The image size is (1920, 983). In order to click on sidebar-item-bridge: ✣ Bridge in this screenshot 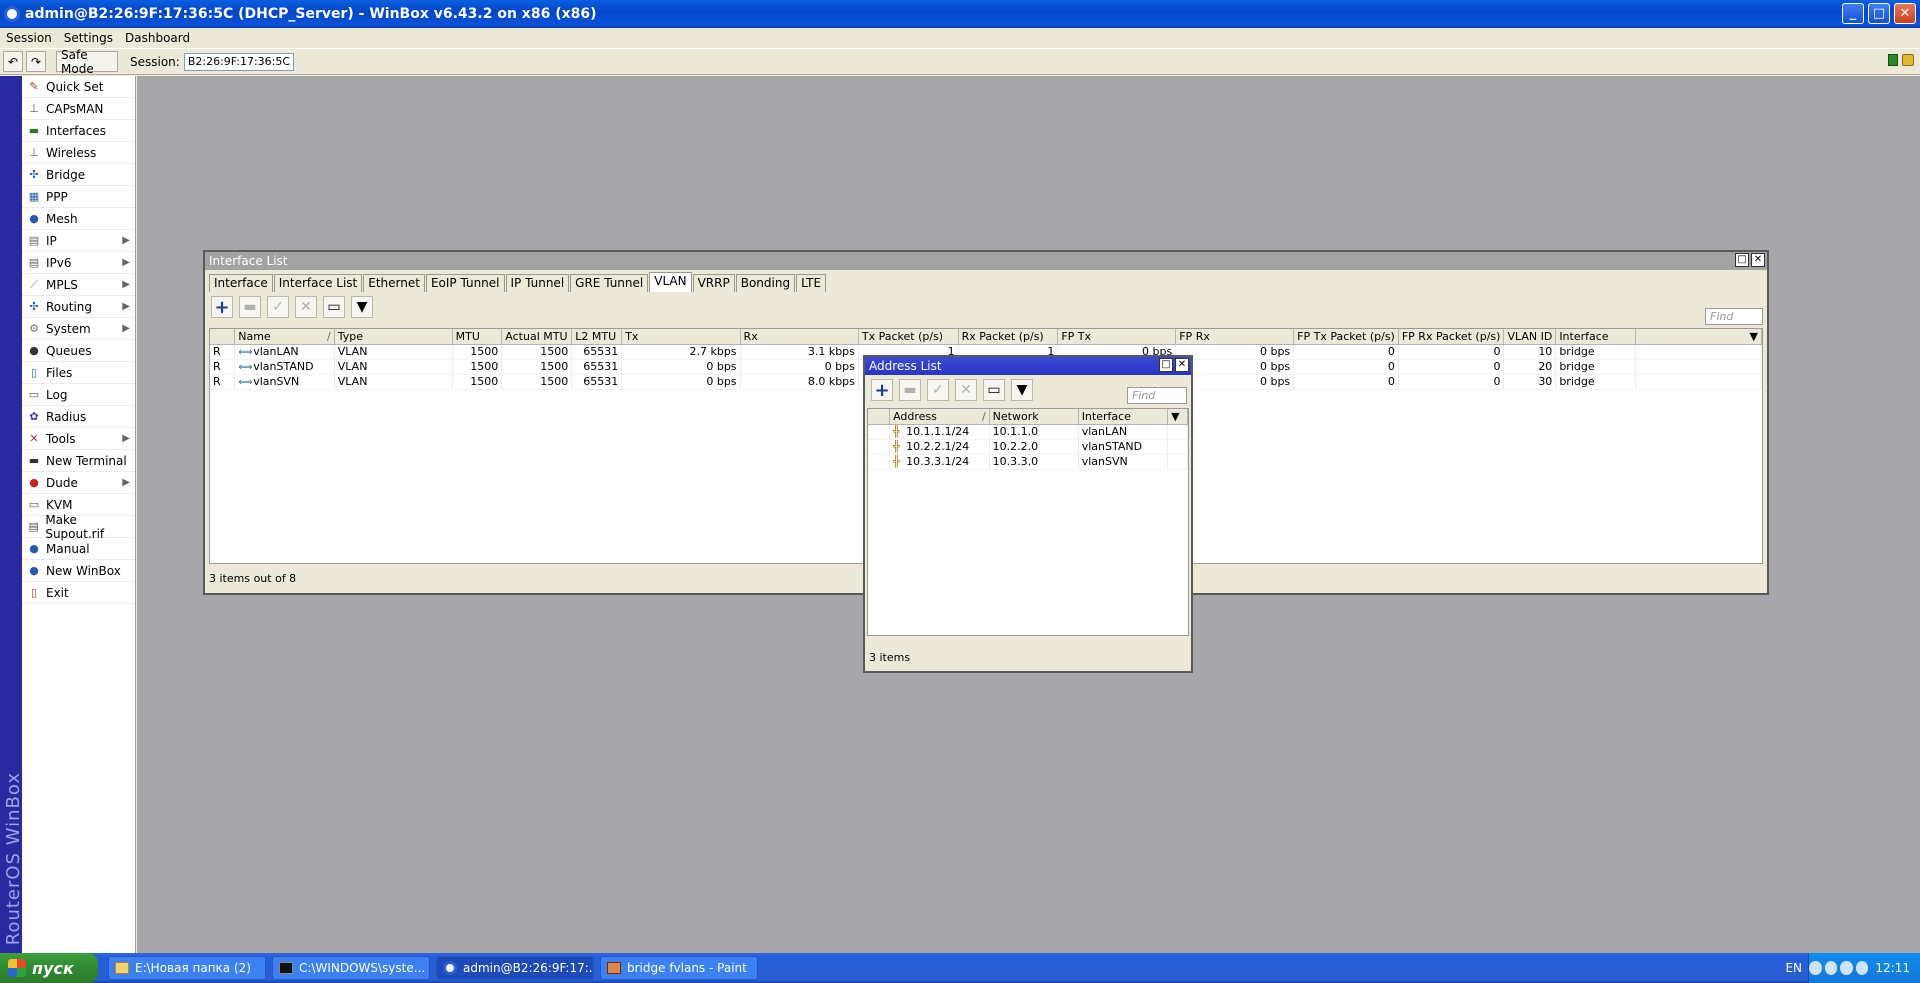, I will do `click(78, 175)`.